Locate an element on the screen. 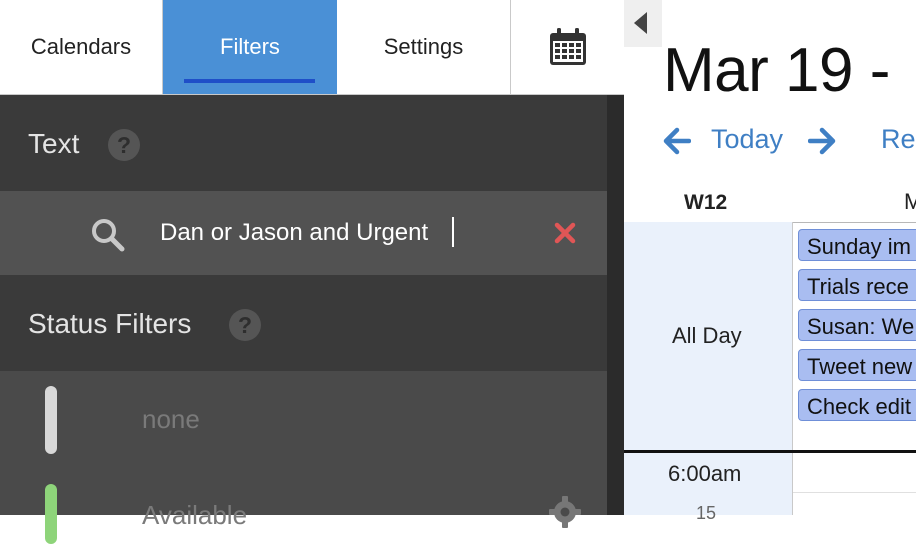 The height and width of the screenshot is (544, 916). panel-scrollbar is located at coordinates (615, 305).